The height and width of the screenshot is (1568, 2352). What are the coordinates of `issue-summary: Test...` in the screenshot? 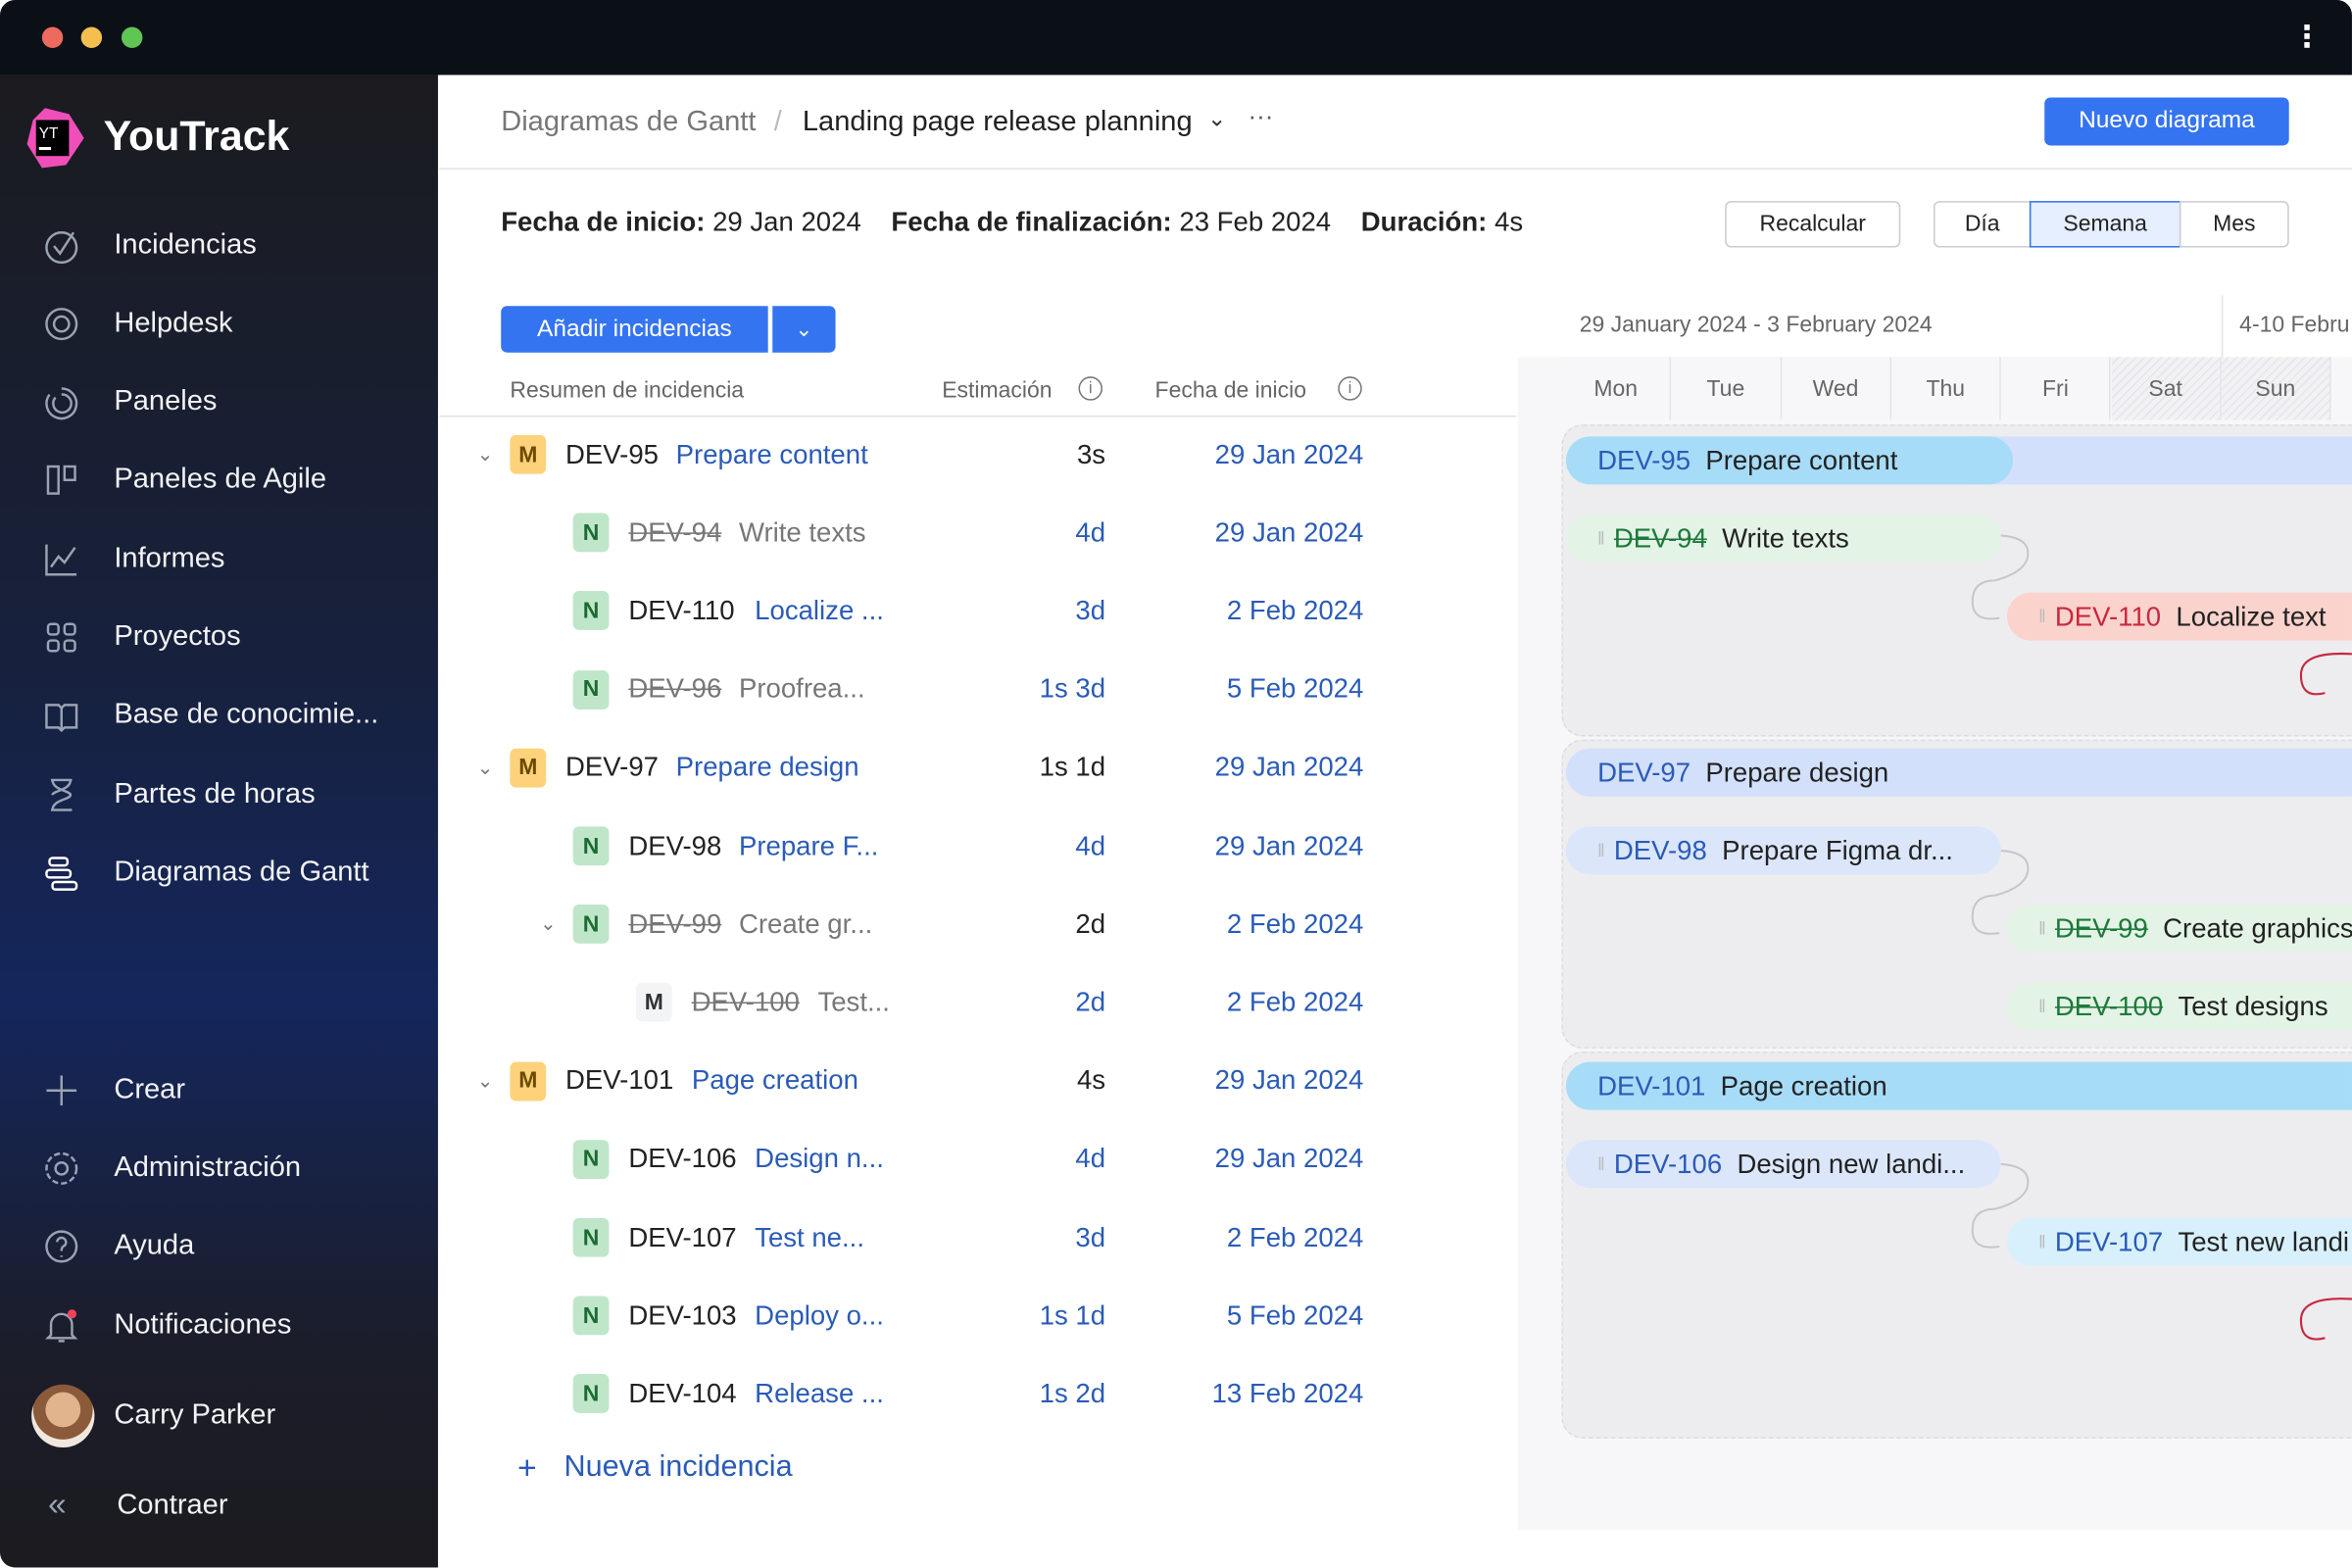 It's located at (853, 1002).